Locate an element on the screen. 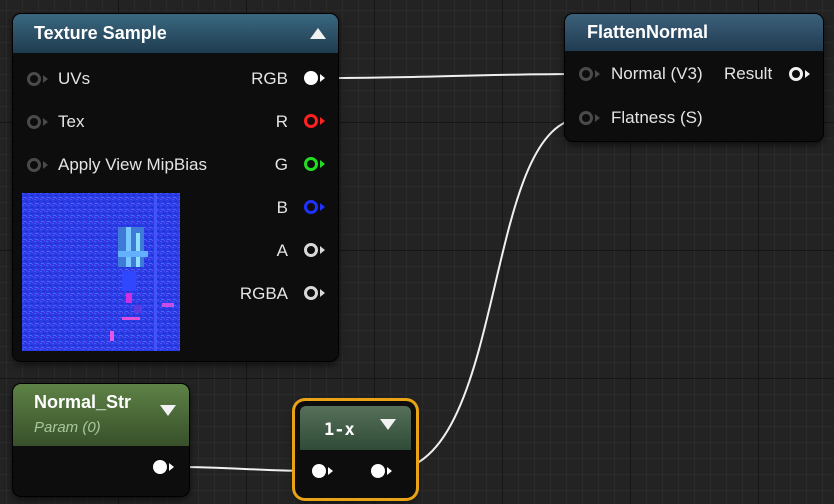  r-pin is located at coordinates (311, 121).